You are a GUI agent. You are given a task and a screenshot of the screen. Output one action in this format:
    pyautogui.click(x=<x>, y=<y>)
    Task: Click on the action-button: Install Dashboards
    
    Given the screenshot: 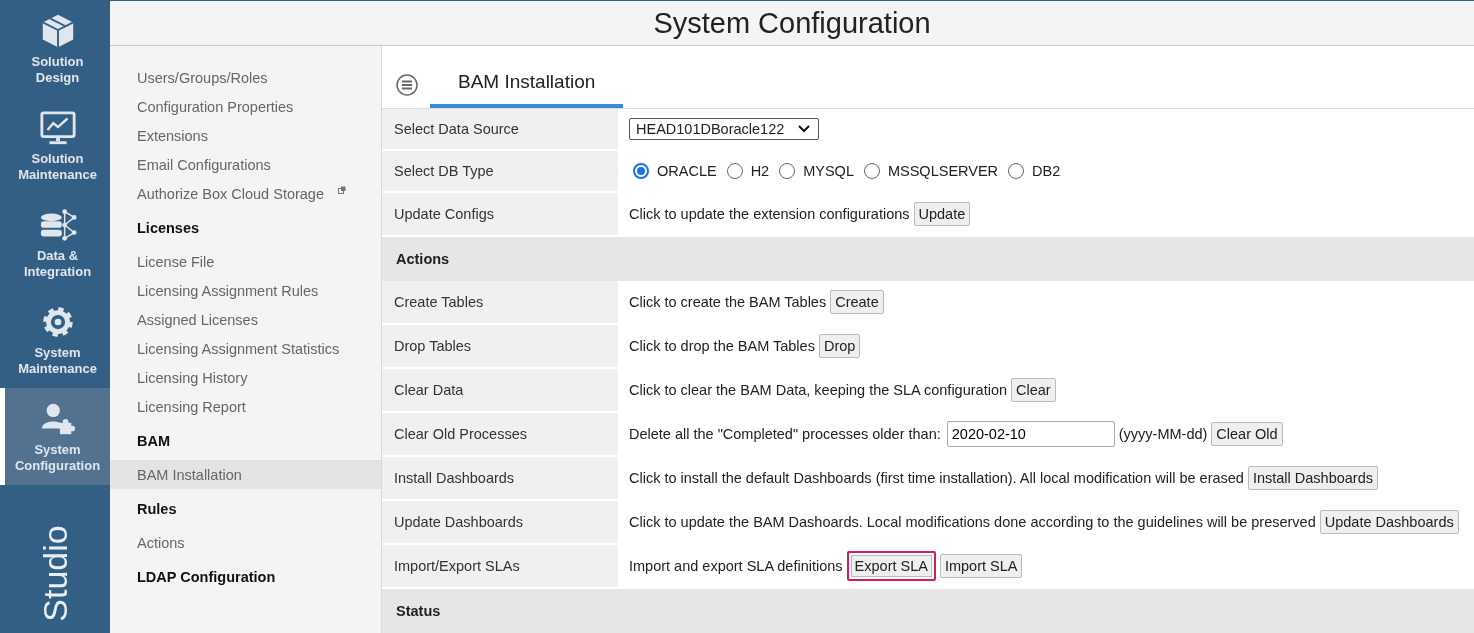 What is the action you would take?
    pyautogui.click(x=1312, y=478)
    